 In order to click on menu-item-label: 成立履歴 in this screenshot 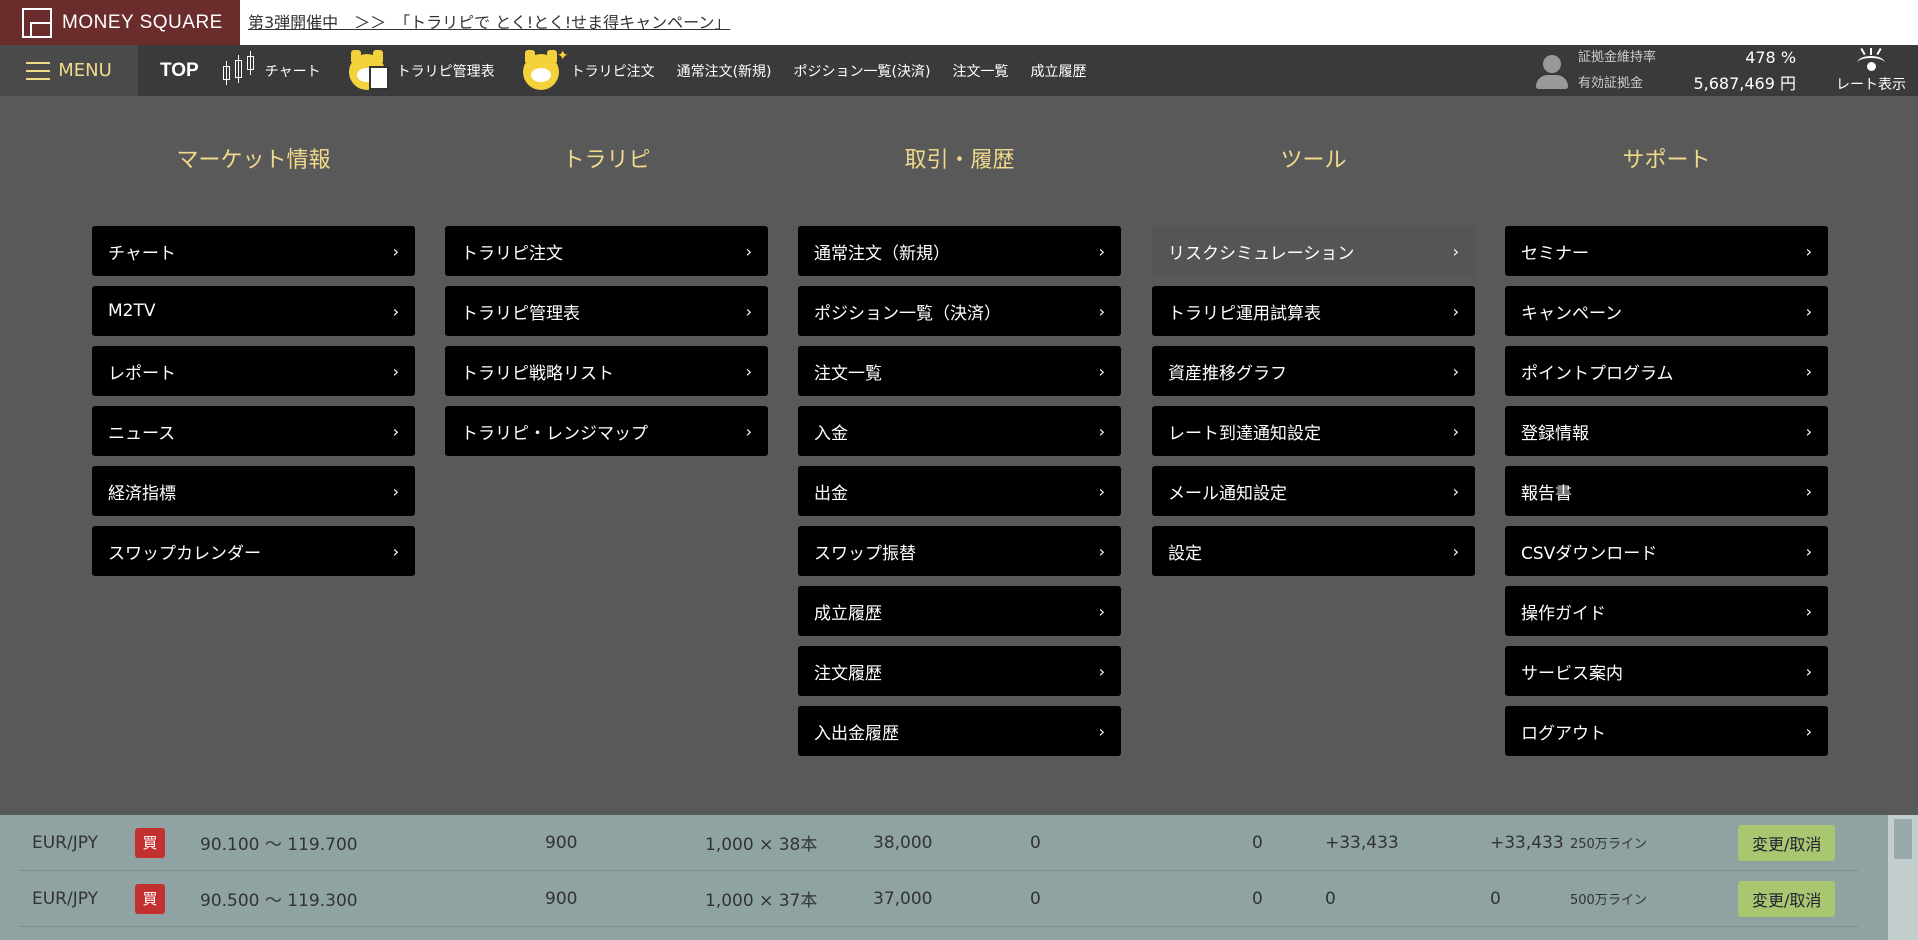, I will do `click(848, 613)`.